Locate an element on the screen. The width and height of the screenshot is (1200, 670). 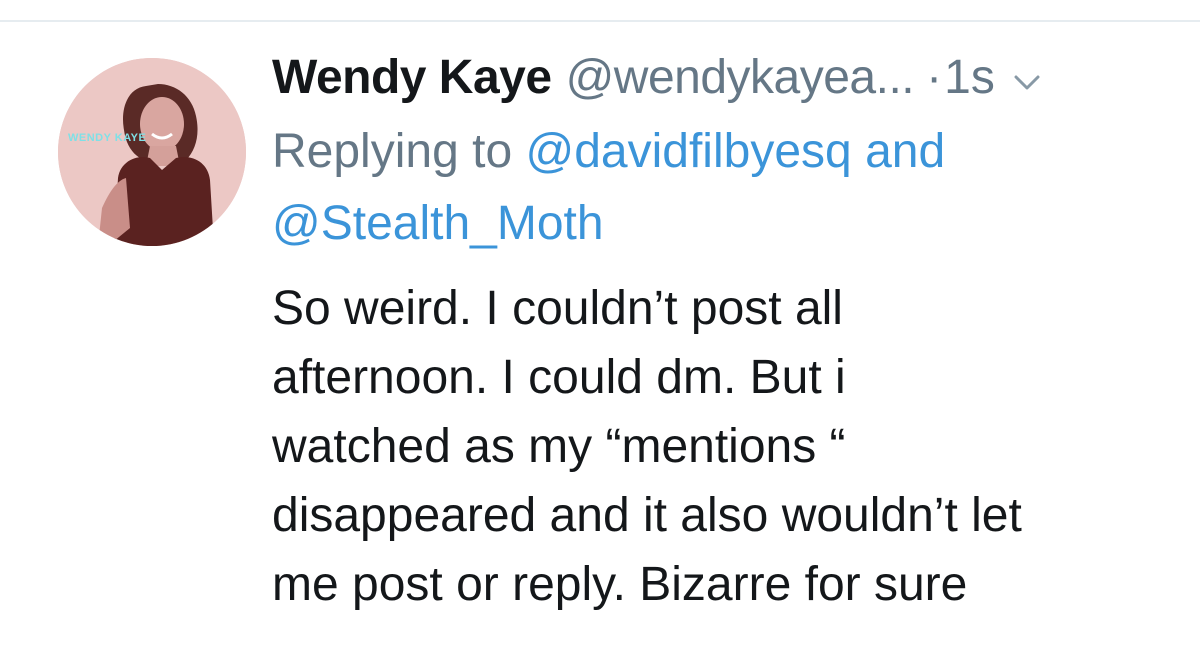
tweet-timestamp: 1s is located at coordinates (969, 77).